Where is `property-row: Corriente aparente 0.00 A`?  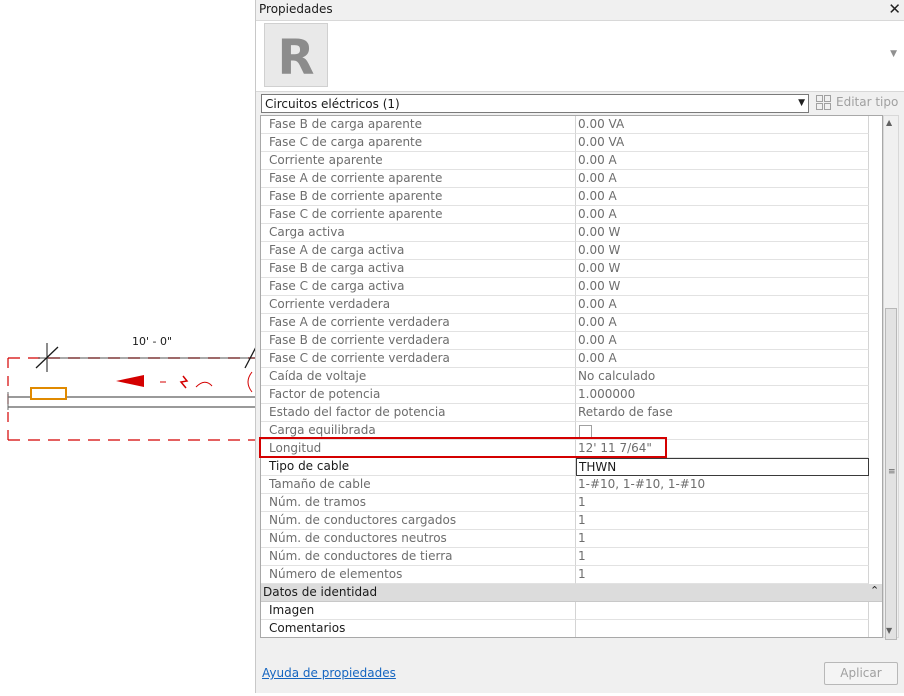
property-row: Corriente aparente 0.00 A is located at coordinates (571, 161).